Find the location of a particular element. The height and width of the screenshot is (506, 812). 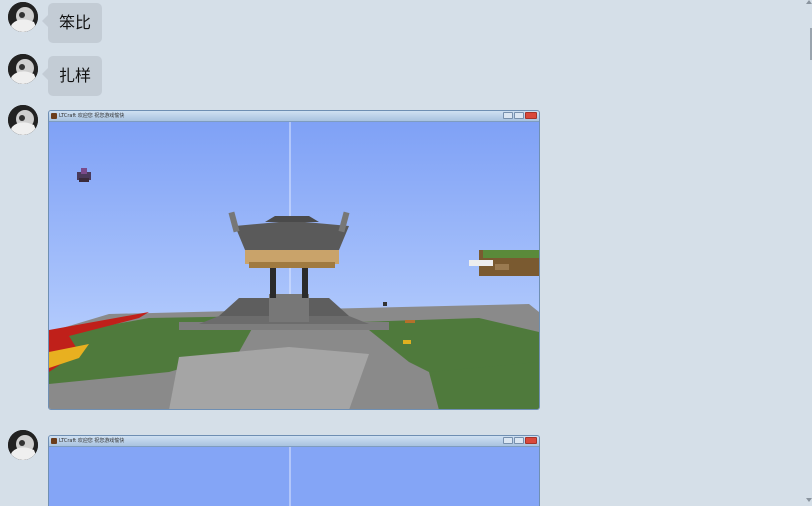

chat-bubble: 笨比 is located at coordinates (72, 23).